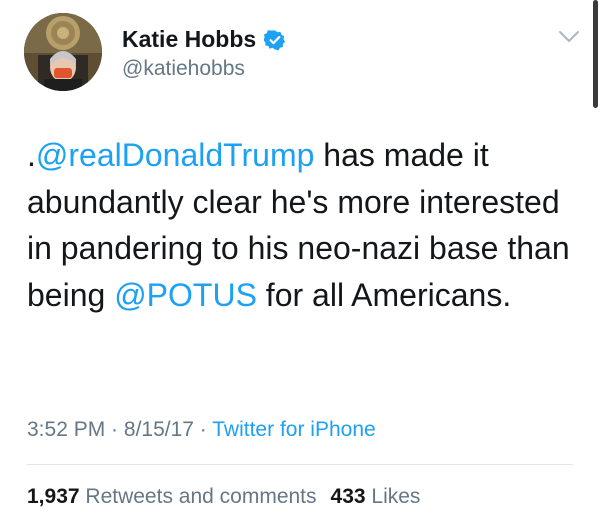  I want to click on likes-count: 433, so click(348, 496).